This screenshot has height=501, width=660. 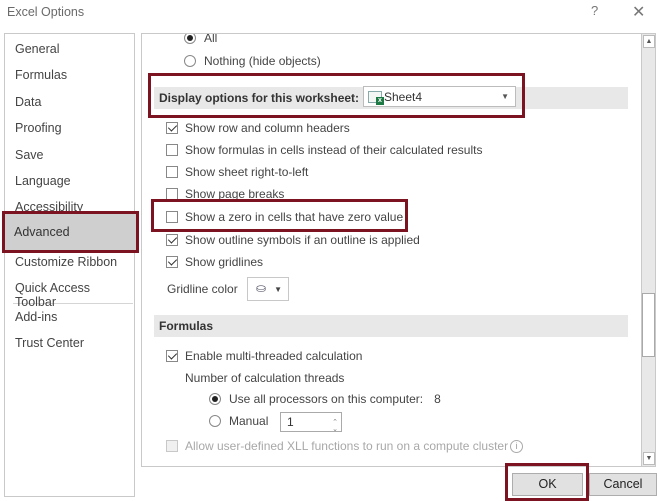 I want to click on radio-manual-label: Manual, so click(x=249, y=421).